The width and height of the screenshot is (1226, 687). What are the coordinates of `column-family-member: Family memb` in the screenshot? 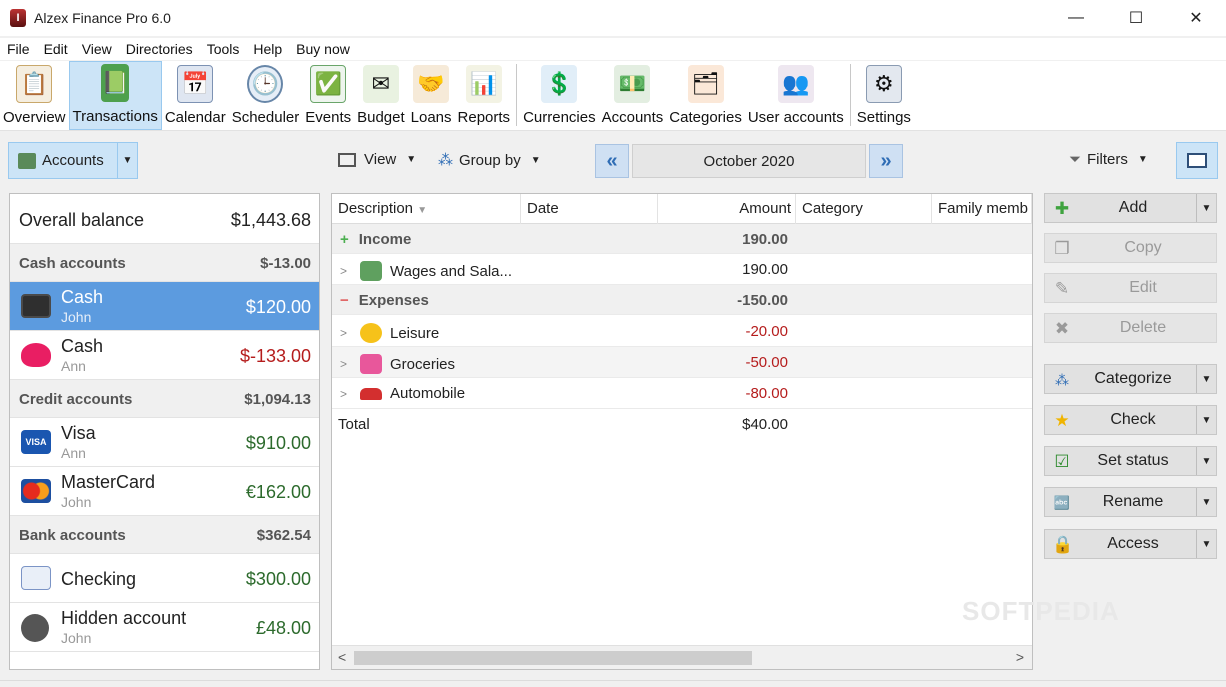 It's located at (982, 209).